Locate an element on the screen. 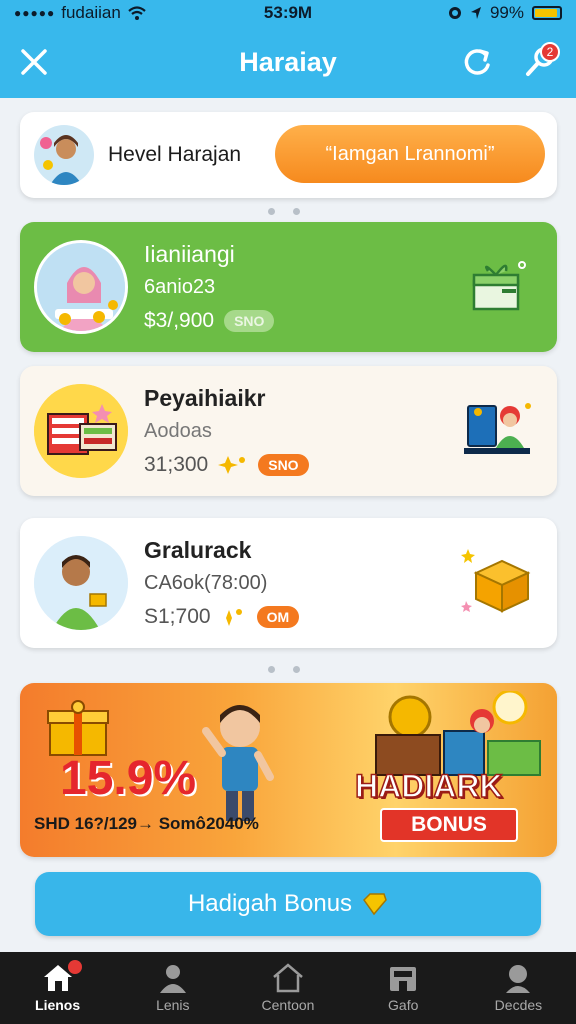 This screenshot has height=1024, width=576. profile-card: Hevel Harajan “Iamgan Lrannomi” is located at coordinates (288, 155).